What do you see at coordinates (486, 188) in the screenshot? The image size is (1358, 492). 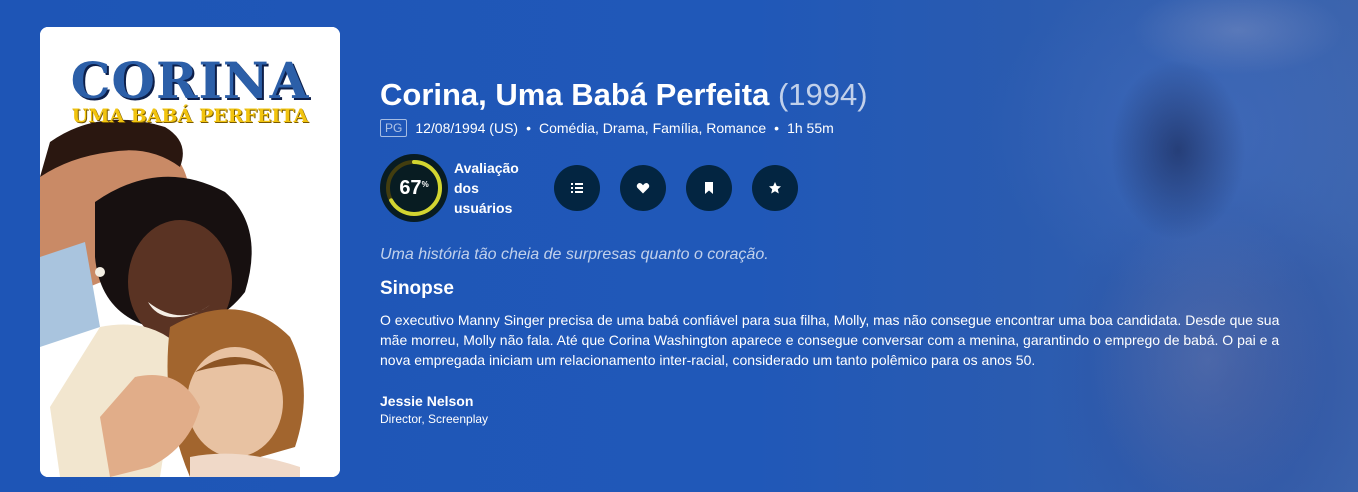 I see `user-score-label: Avaliação dos usuários` at bounding box center [486, 188].